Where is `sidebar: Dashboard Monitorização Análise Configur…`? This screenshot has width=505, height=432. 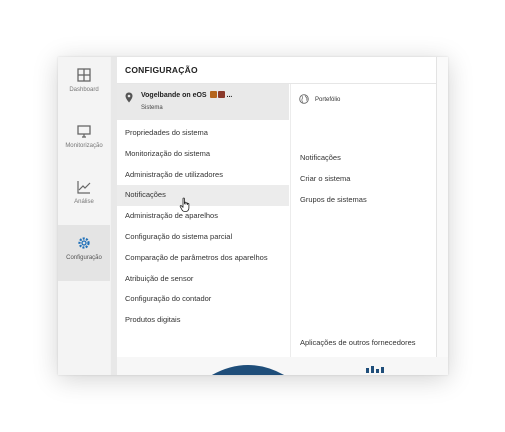
sidebar: Dashboard Monitorização Análise Configur… is located at coordinates (84, 216).